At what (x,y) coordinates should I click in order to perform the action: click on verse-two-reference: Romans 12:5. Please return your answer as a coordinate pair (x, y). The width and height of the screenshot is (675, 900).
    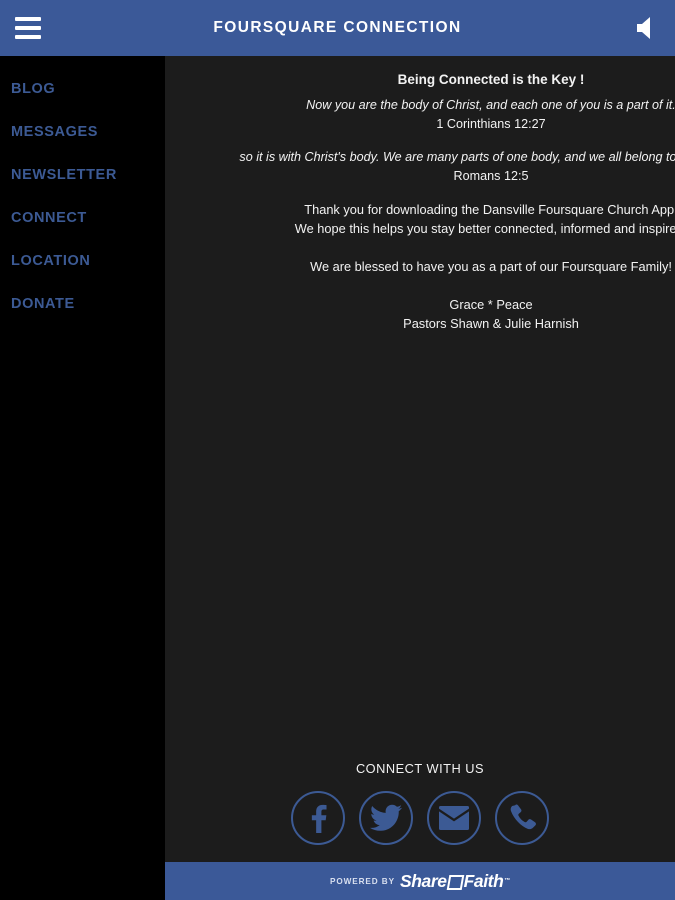
    Looking at the image, I should click on (491, 176).